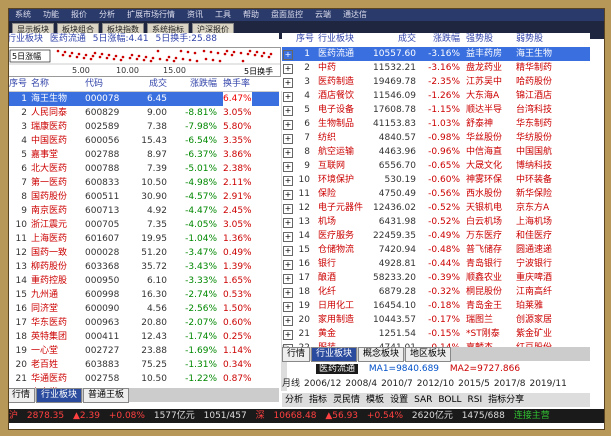  Describe the element at coordinates (144, 183) in the screenshot. I see `table-row: 7 第一医药 600833 10.50 -4.98% 2.11%` at that location.